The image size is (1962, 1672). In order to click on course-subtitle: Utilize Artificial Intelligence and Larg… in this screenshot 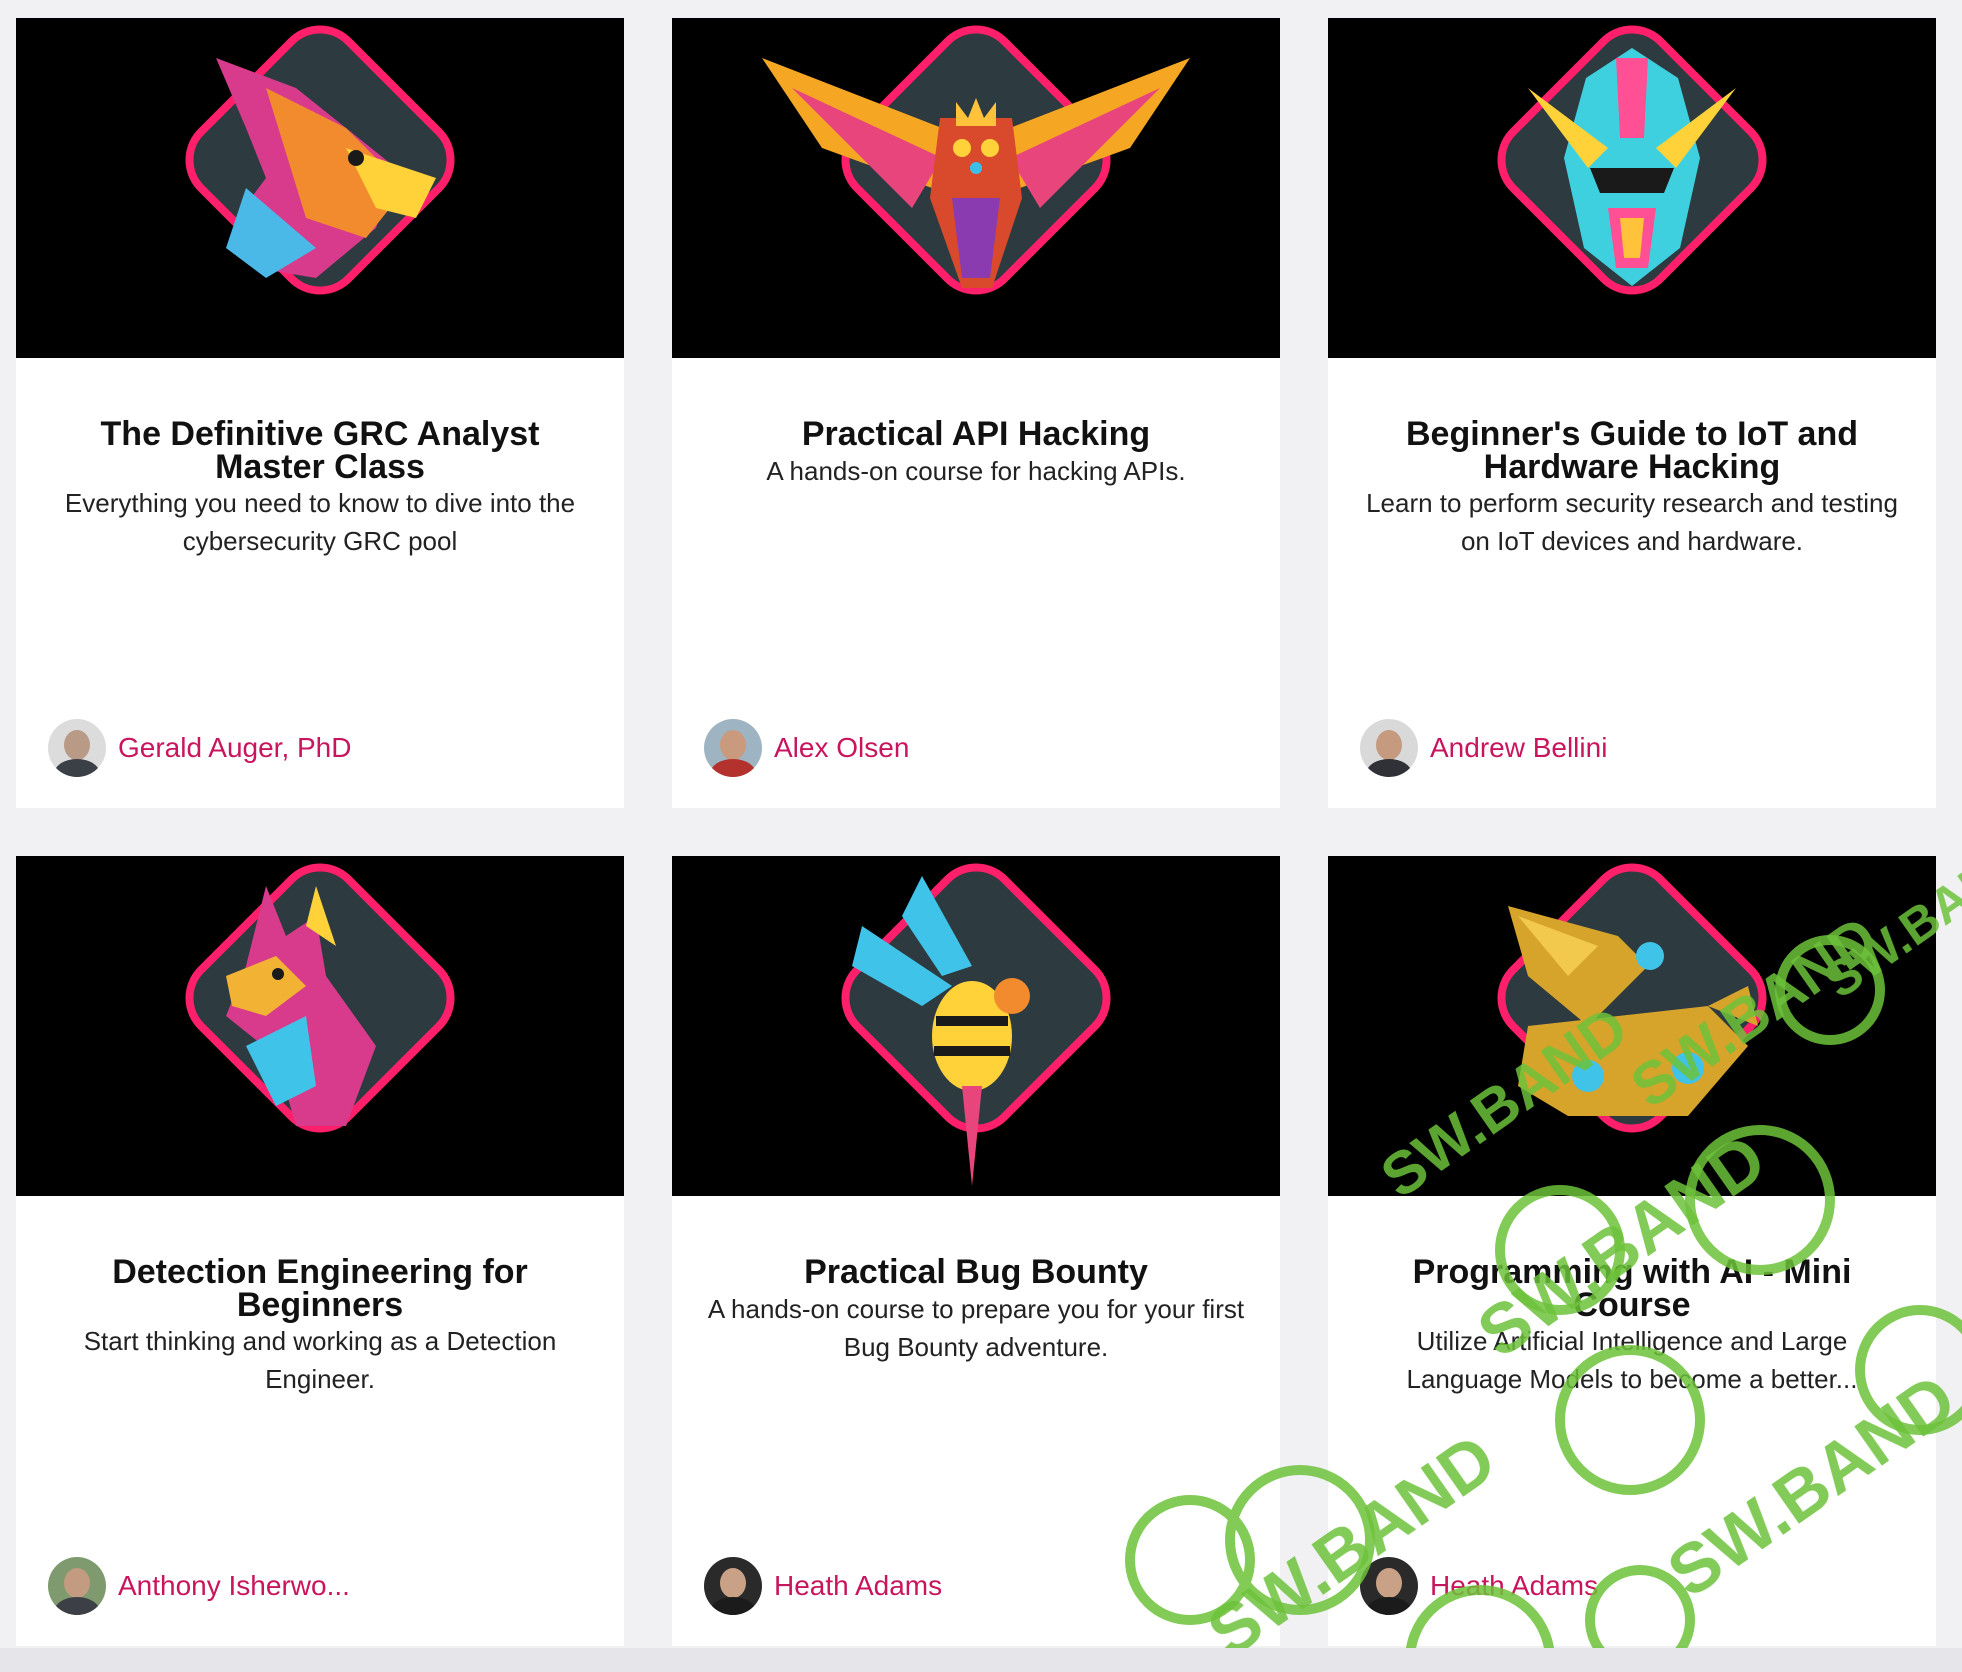, I will do `click(1632, 1360)`.